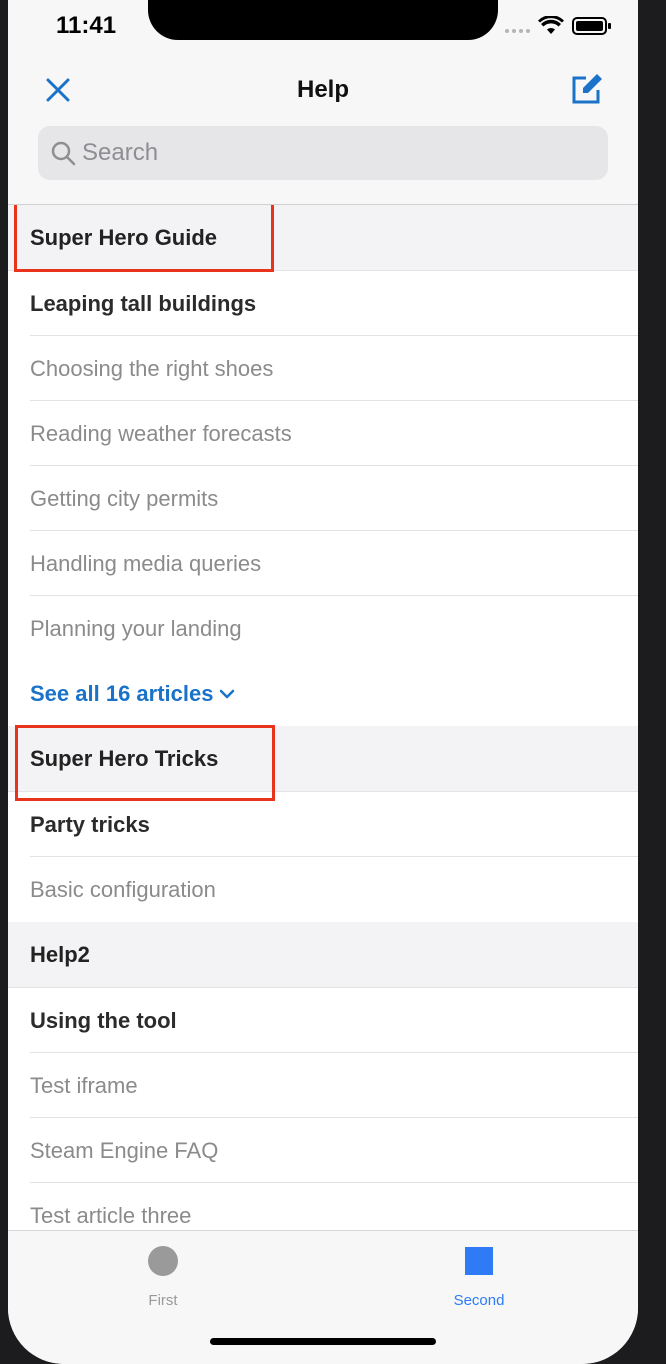 Image resolution: width=666 pixels, height=1364 pixels. Describe the element at coordinates (323, 693) in the screenshot. I see `see-all-articles-link: See all 16 articles` at that location.